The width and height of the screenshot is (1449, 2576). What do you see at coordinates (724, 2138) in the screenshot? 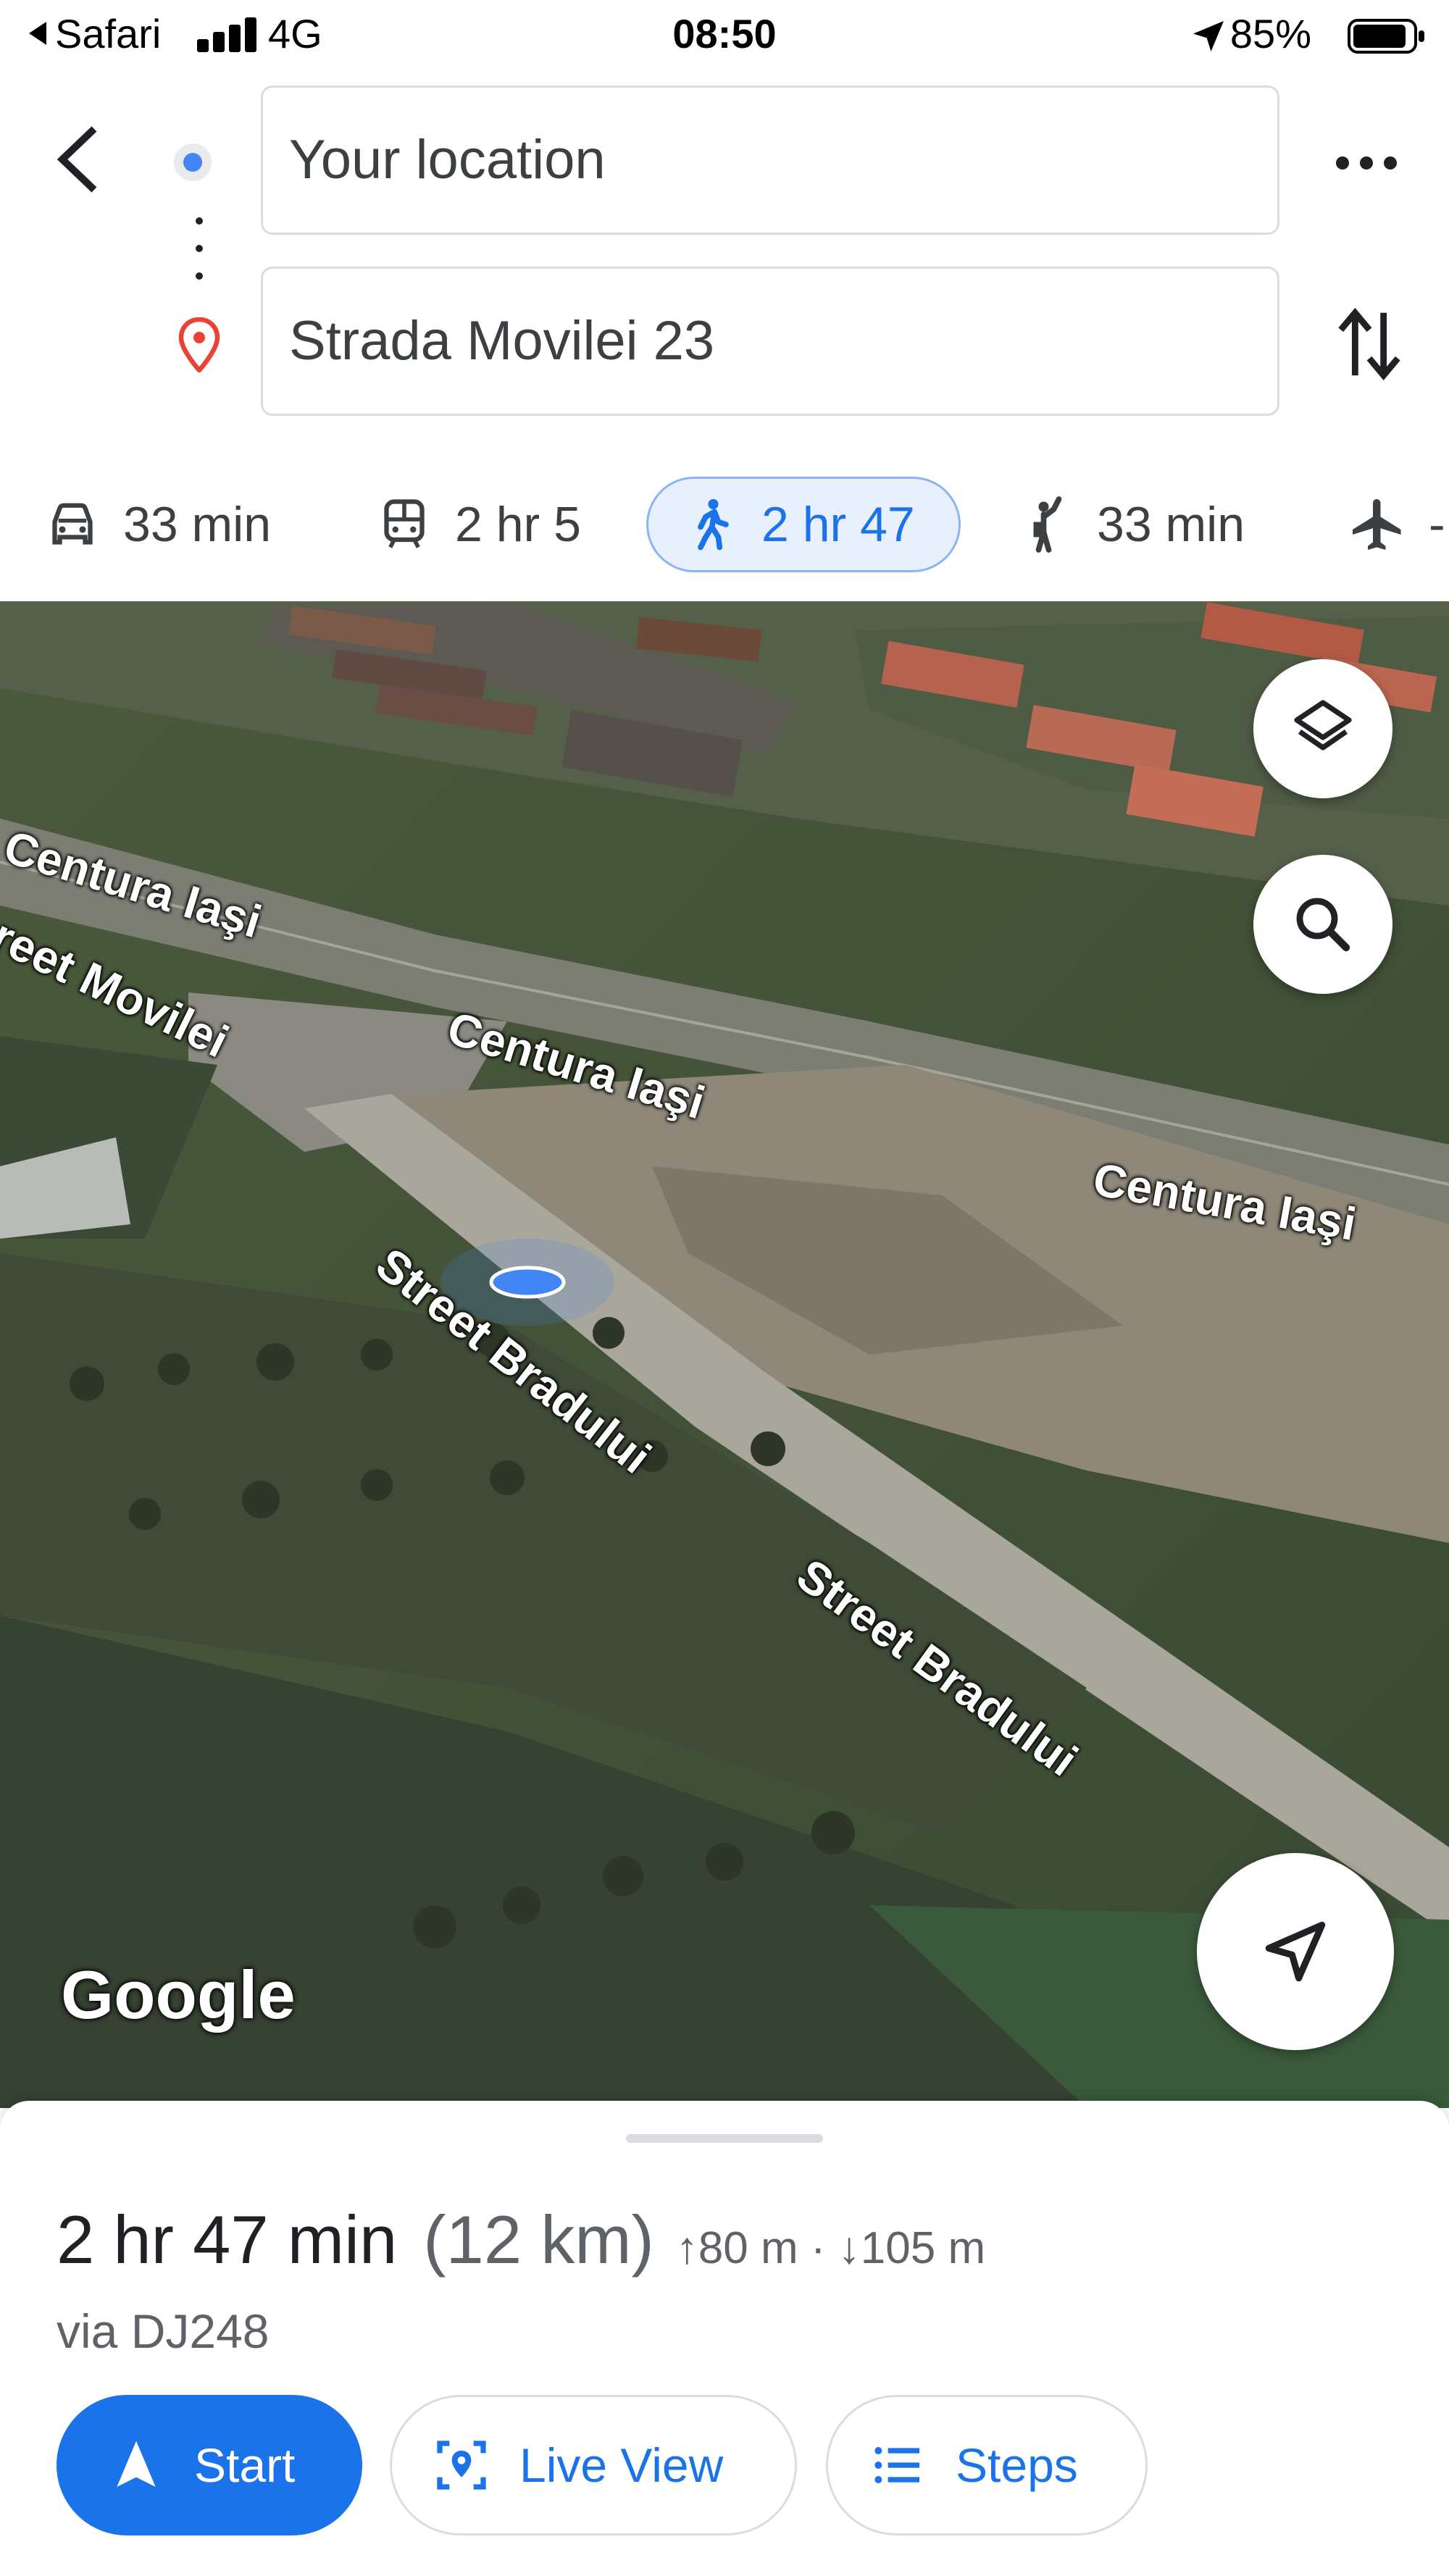
I see `drag-handle` at bounding box center [724, 2138].